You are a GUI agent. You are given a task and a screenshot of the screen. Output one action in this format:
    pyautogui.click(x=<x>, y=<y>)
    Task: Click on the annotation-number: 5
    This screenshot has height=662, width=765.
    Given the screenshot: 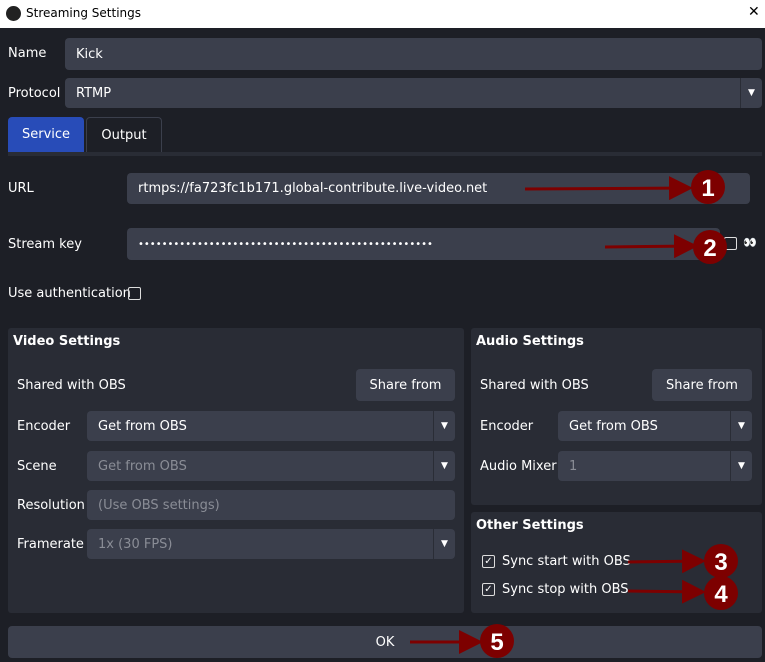 What is the action you would take?
    pyautogui.click(x=496, y=642)
    